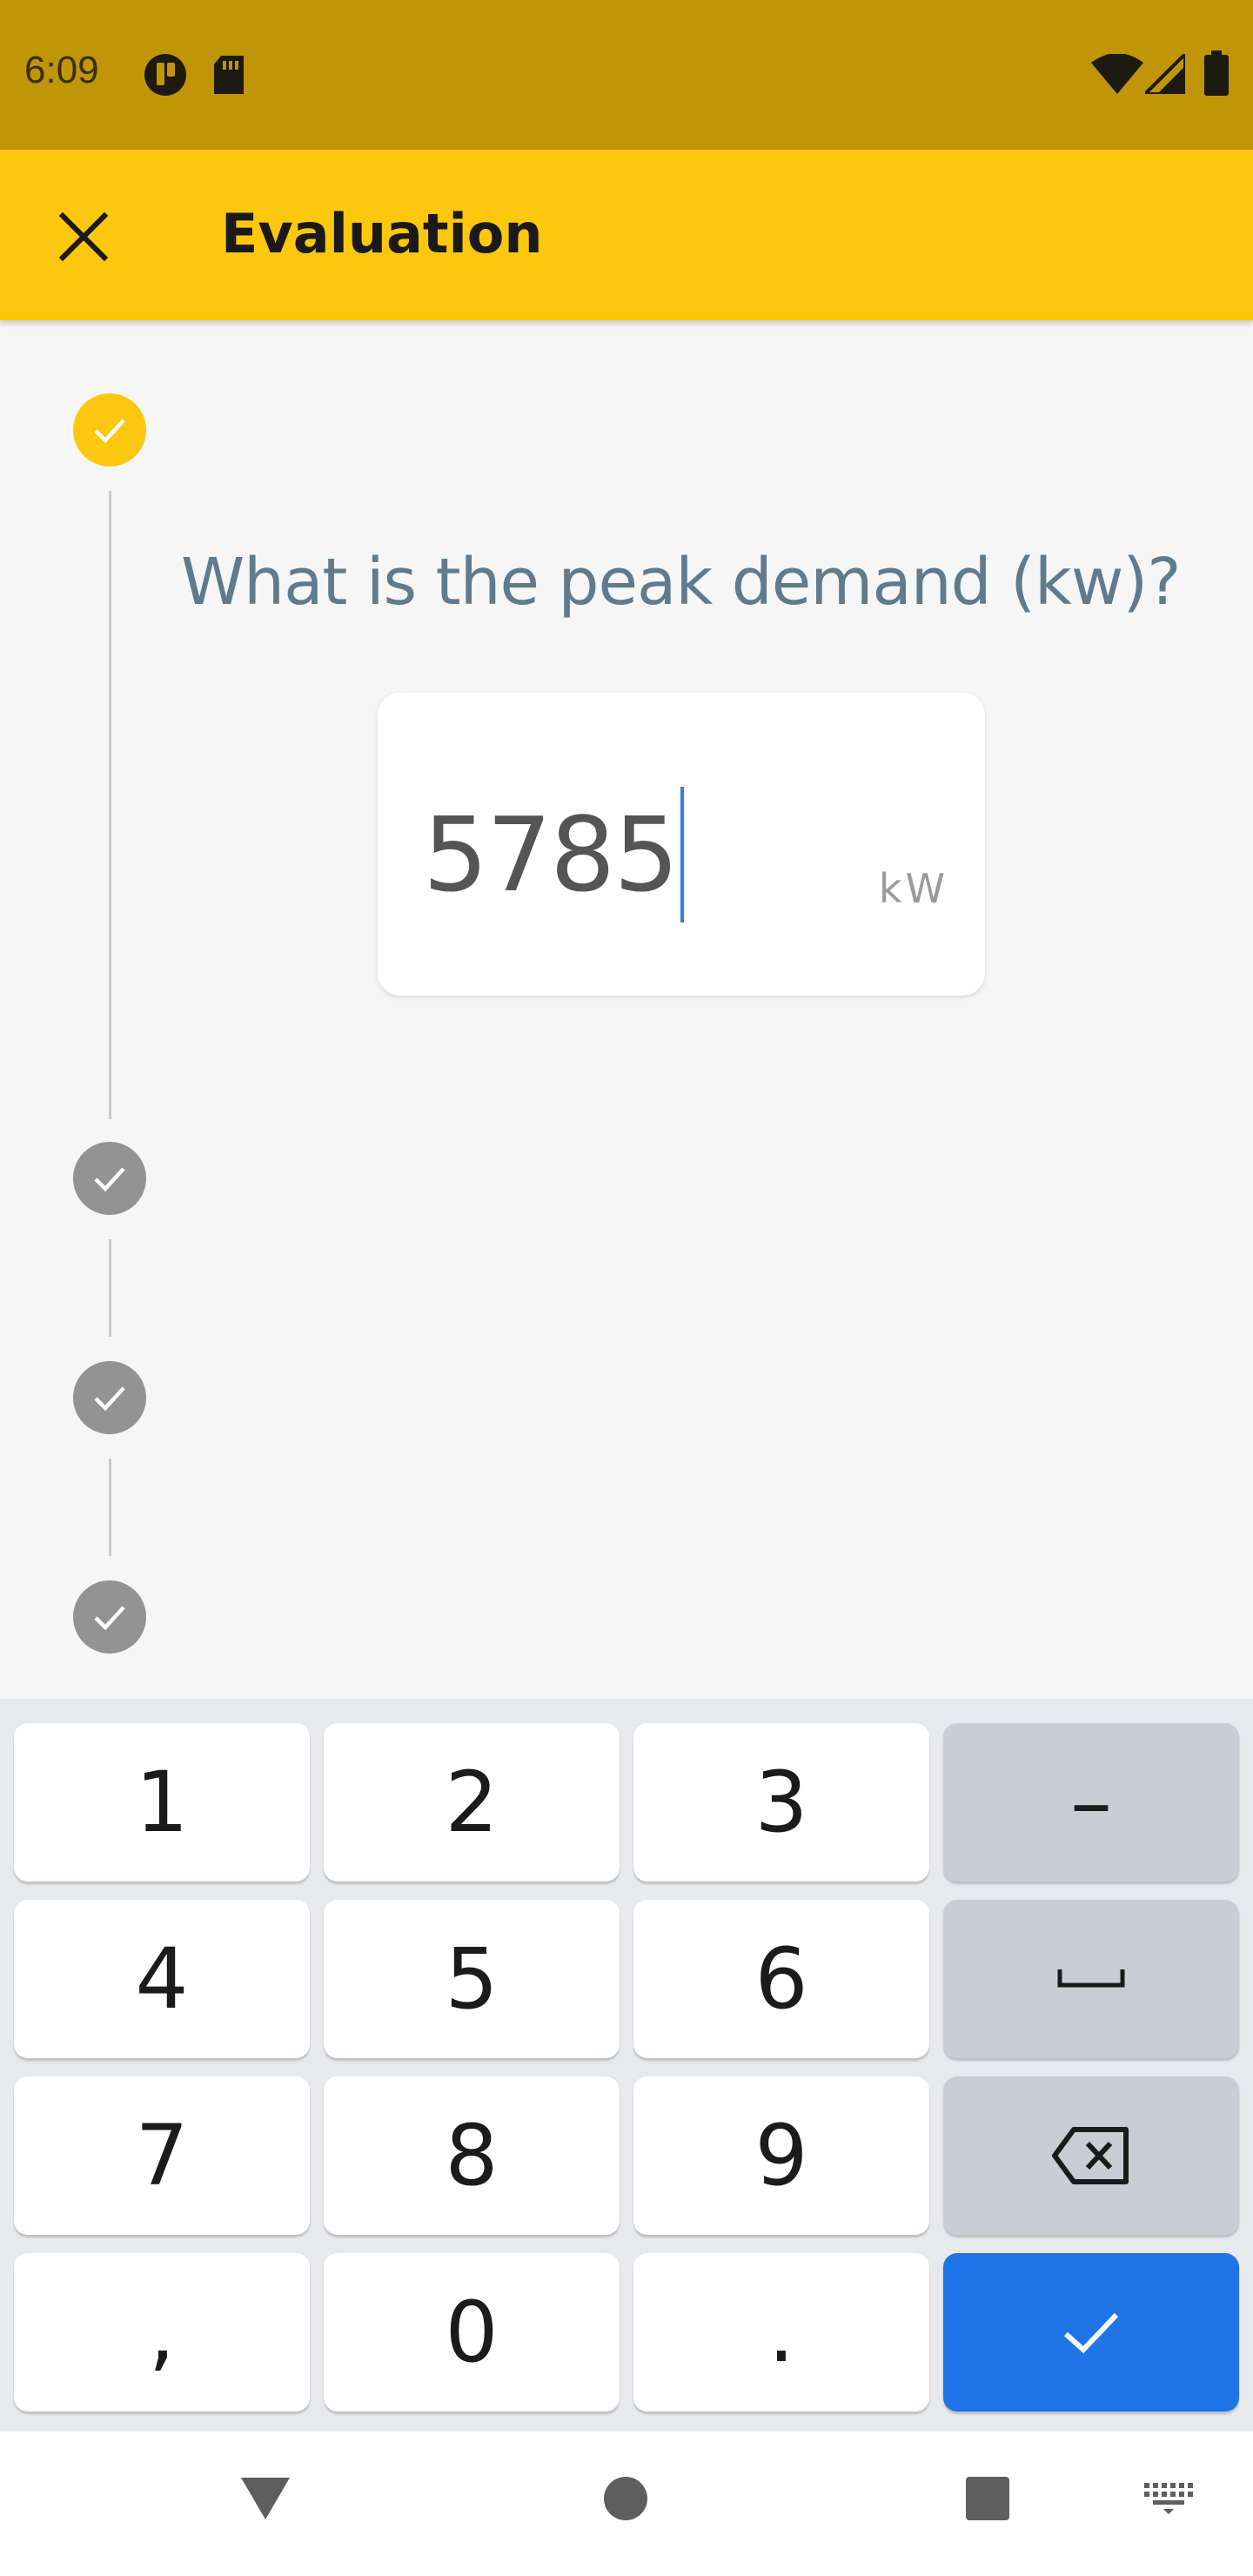 This screenshot has height=2576, width=1253. What do you see at coordinates (472, 1802) in the screenshot?
I see `key-2: 2` at bounding box center [472, 1802].